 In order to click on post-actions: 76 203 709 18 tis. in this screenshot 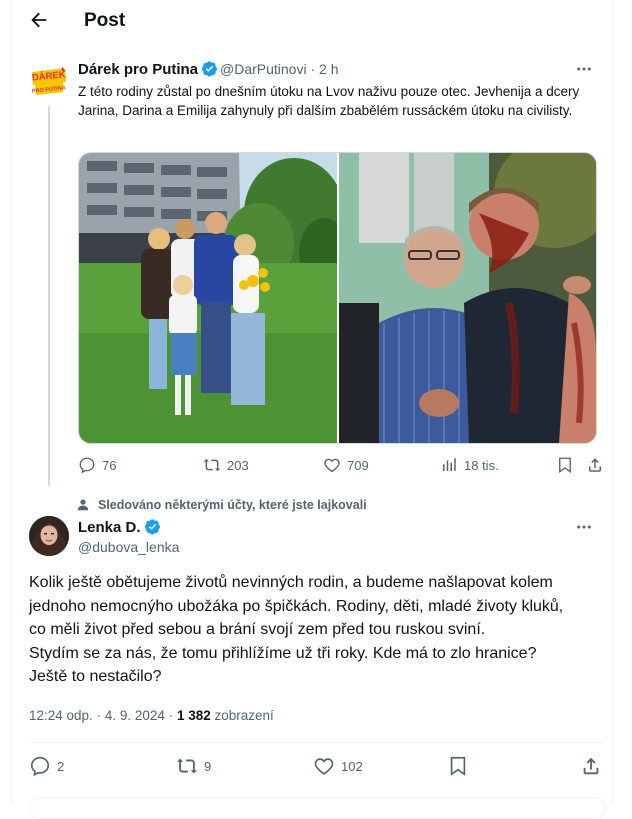, I will do `click(339, 467)`.